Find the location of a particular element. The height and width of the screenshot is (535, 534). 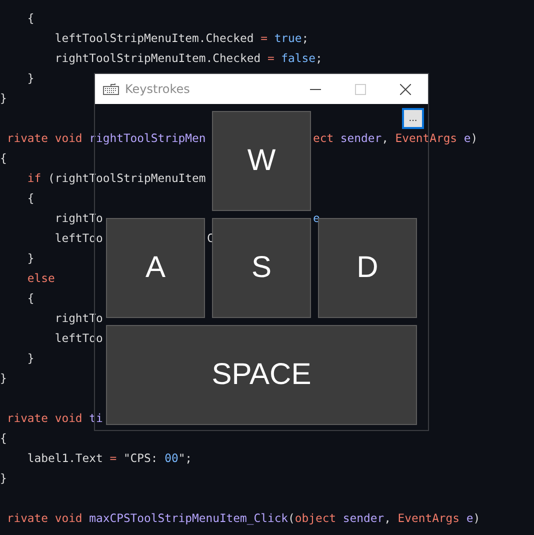

code-text: leftToolStripMenuItem.Checked = true; is located at coordinates (181, 38).